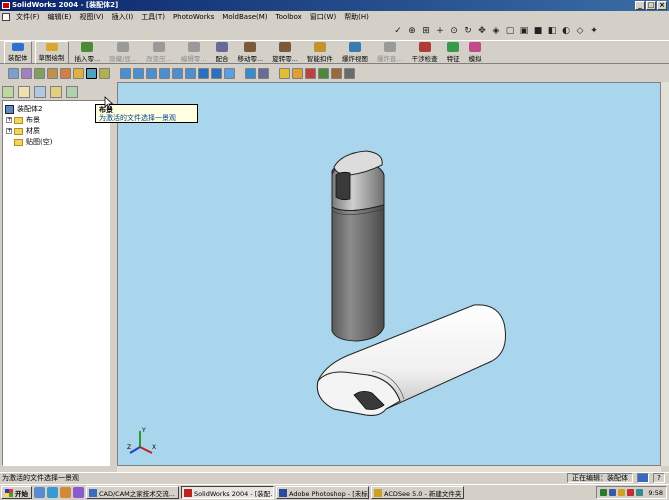 This screenshot has width=669, height=500. What do you see at coordinates (538, 31) in the screenshot?
I see `shaded-icon: ■` at bounding box center [538, 31].